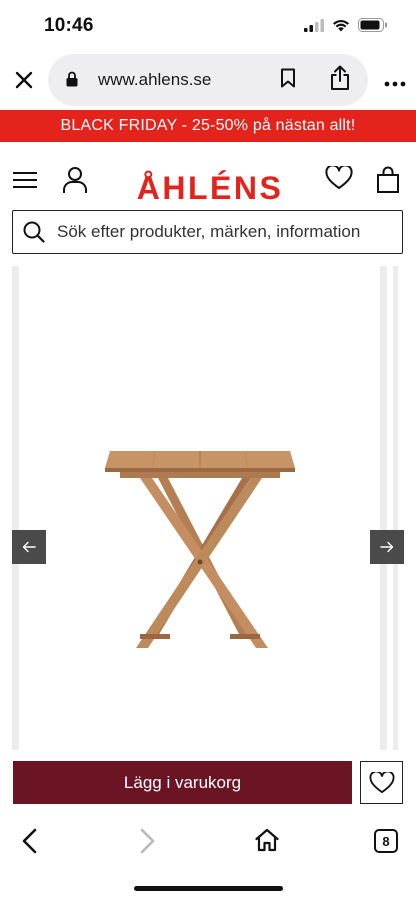 This screenshot has width=416, height=900. Describe the element at coordinates (227, 231) in the screenshot. I see `search-input` at that location.